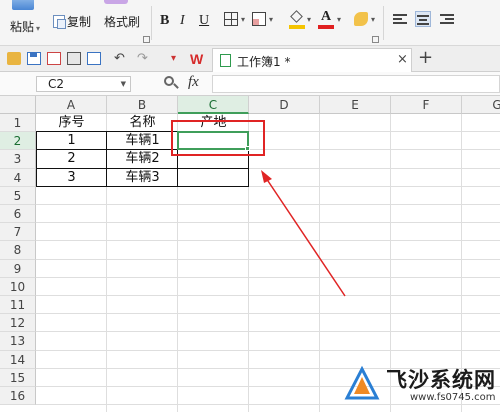 Image resolution: width=500 pixels, height=412 pixels. I want to click on cell-a1: 序号, so click(71, 123).